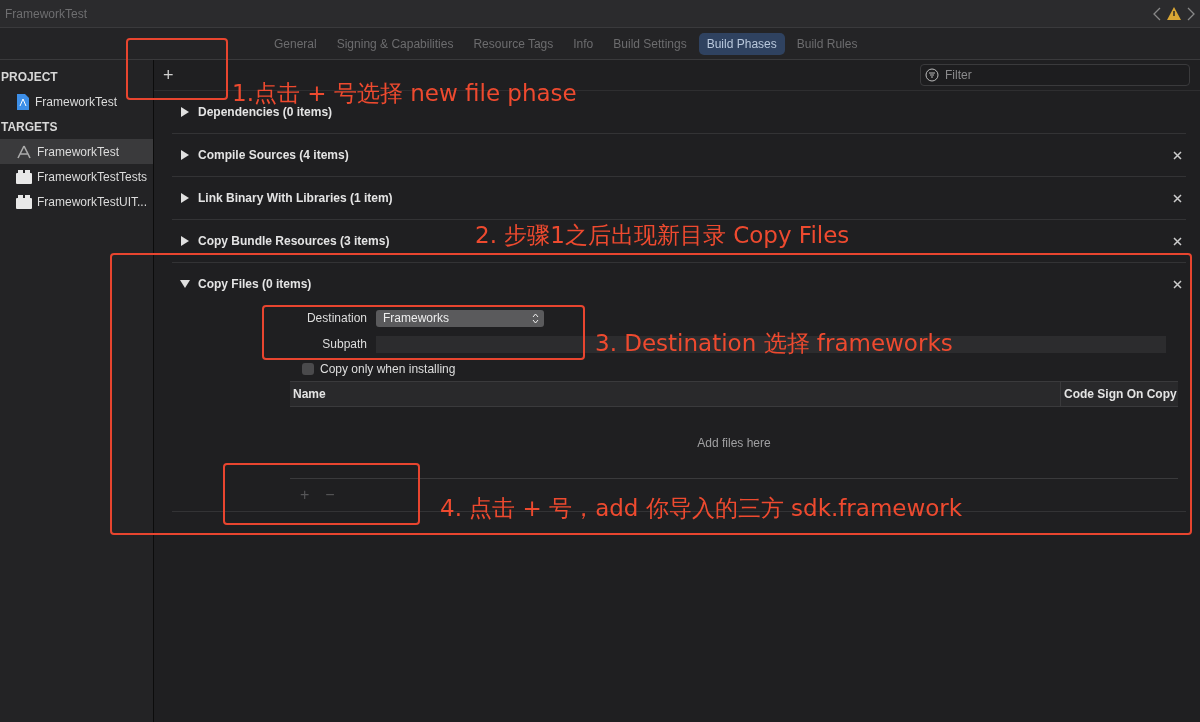  What do you see at coordinates (168, 75) in the screenshot?
I see `add-button: +` at bounding box center [168, 75].